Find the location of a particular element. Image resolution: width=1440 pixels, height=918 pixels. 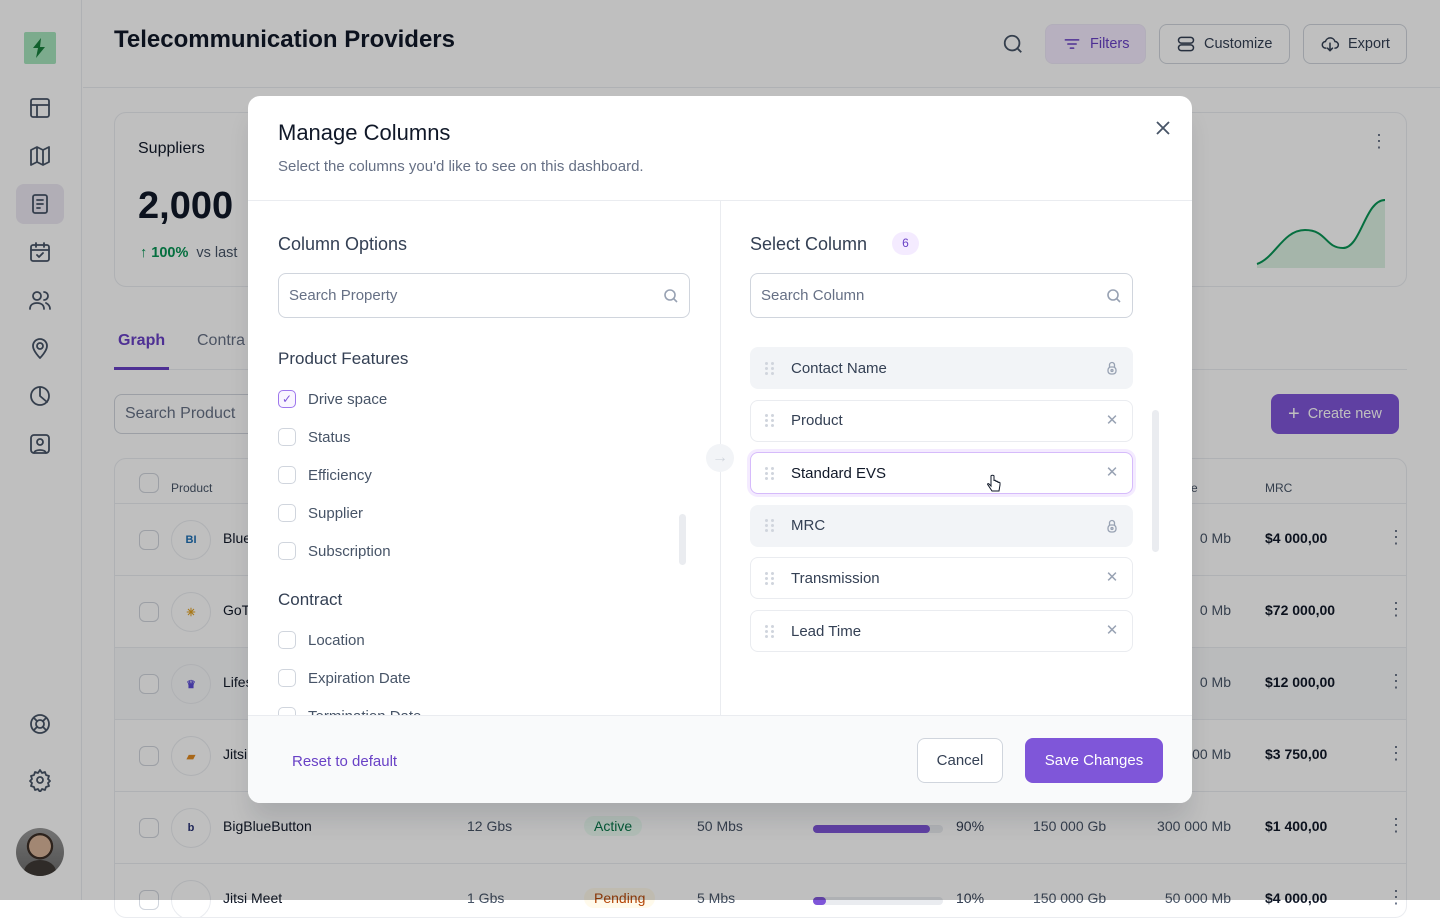

right-scrollbar is located at coordinates (1155, 481).